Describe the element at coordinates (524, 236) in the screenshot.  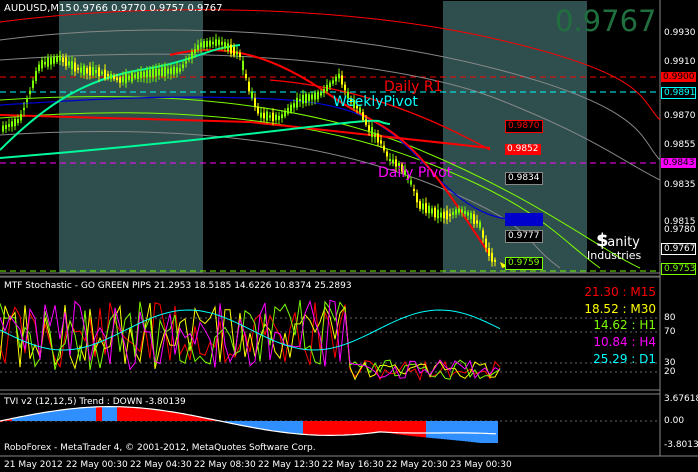
I see `price-tag-0-9777: 0.9777` at that location.